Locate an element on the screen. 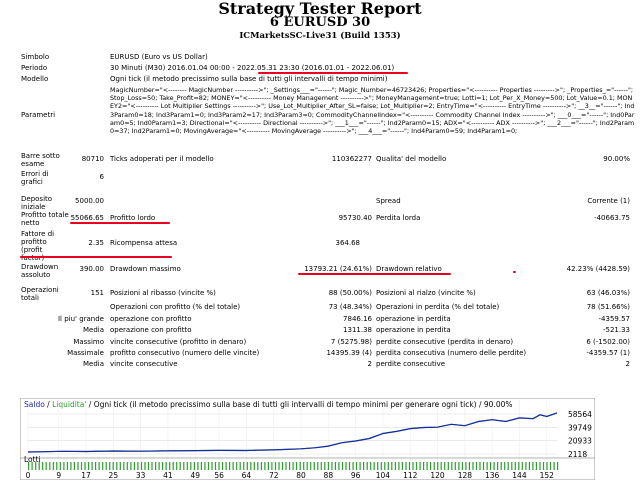 This screenshot has width=640, height=480. pos-rialzo-value: 63 (46.03%) is located at coordinates (608, 293).